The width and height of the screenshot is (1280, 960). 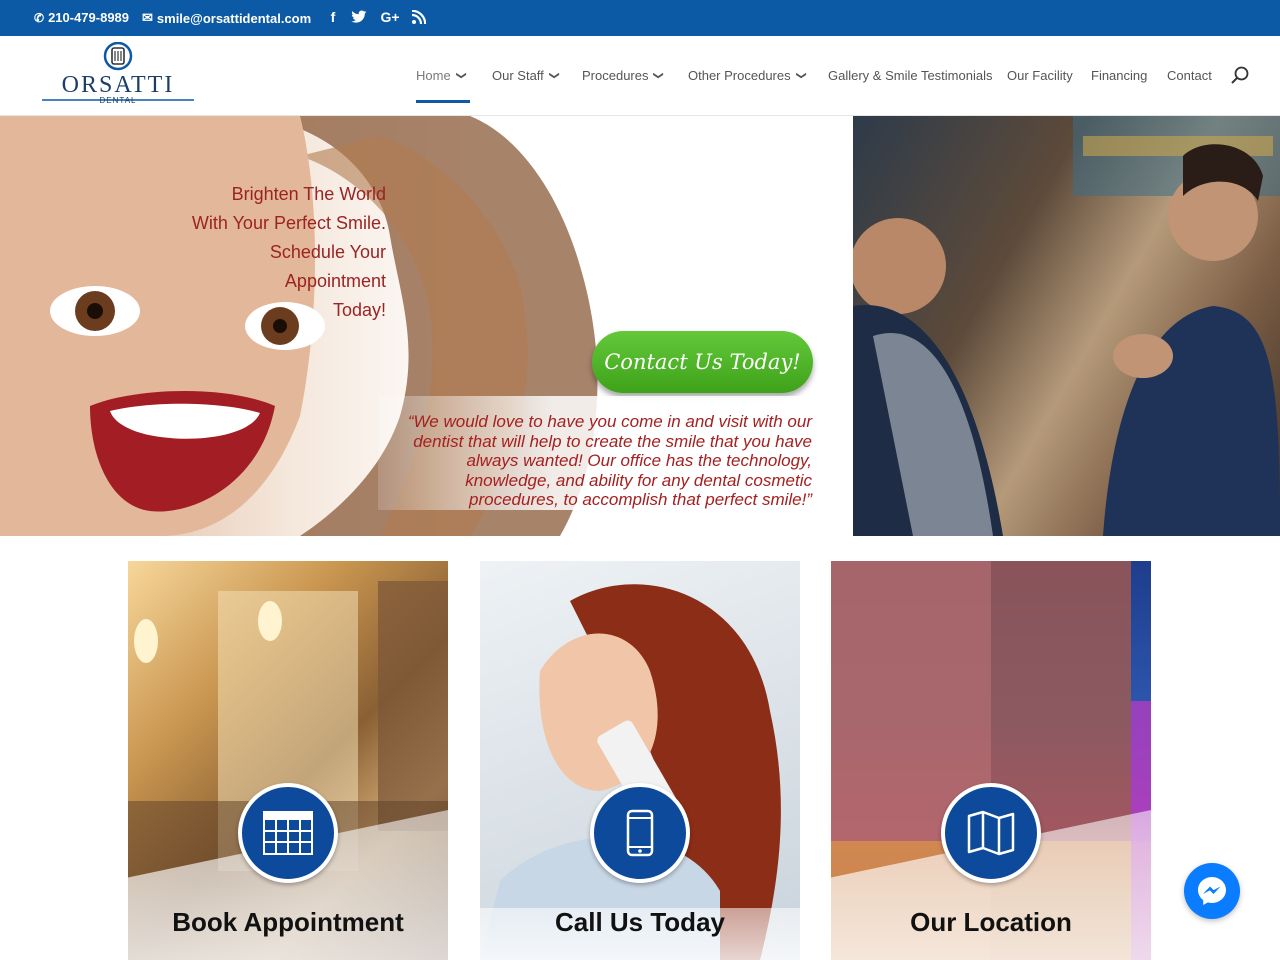 I want to click on messenger-icon, so click(x=1212, y=891).